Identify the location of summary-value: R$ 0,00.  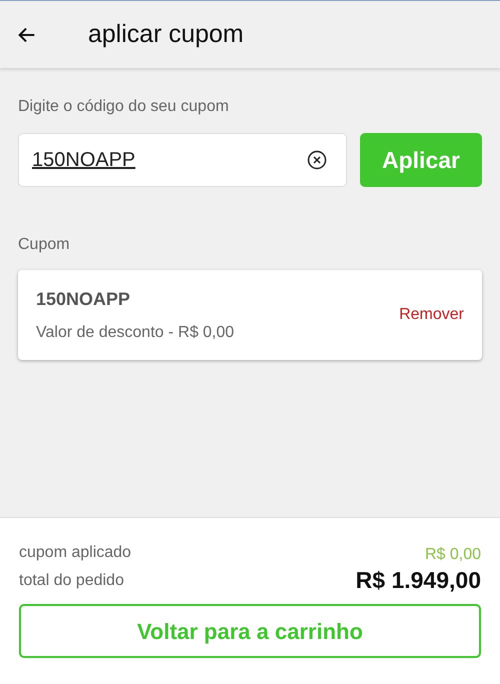
(452, 555).